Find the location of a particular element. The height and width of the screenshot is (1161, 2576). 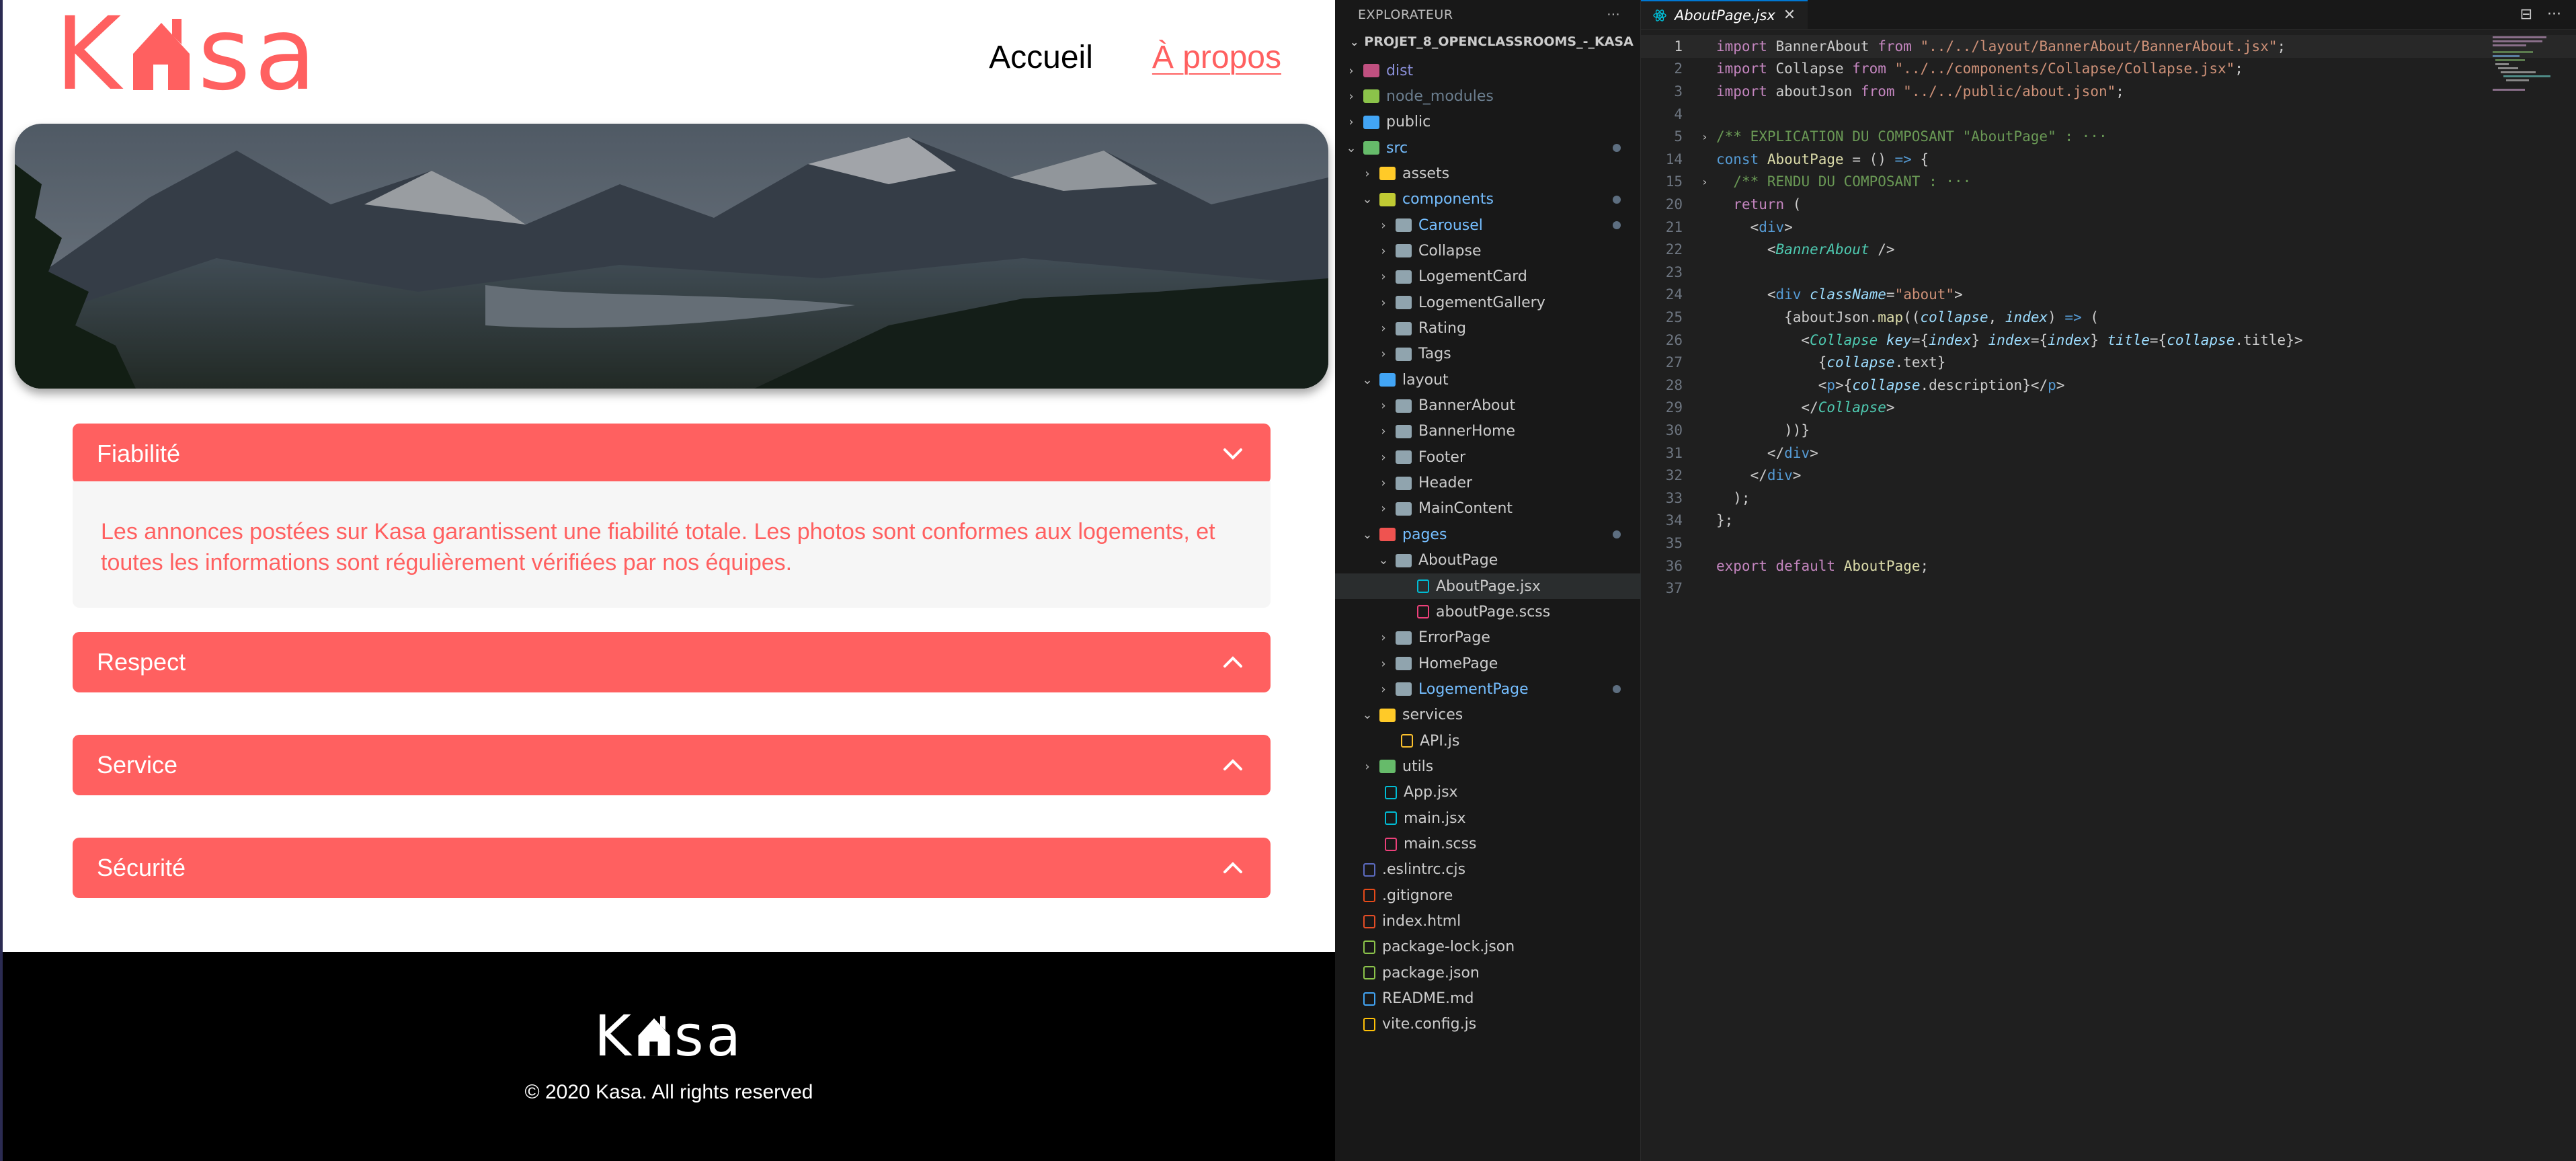

explorer-item: › Carousel is located at coordinates (1488, 225).